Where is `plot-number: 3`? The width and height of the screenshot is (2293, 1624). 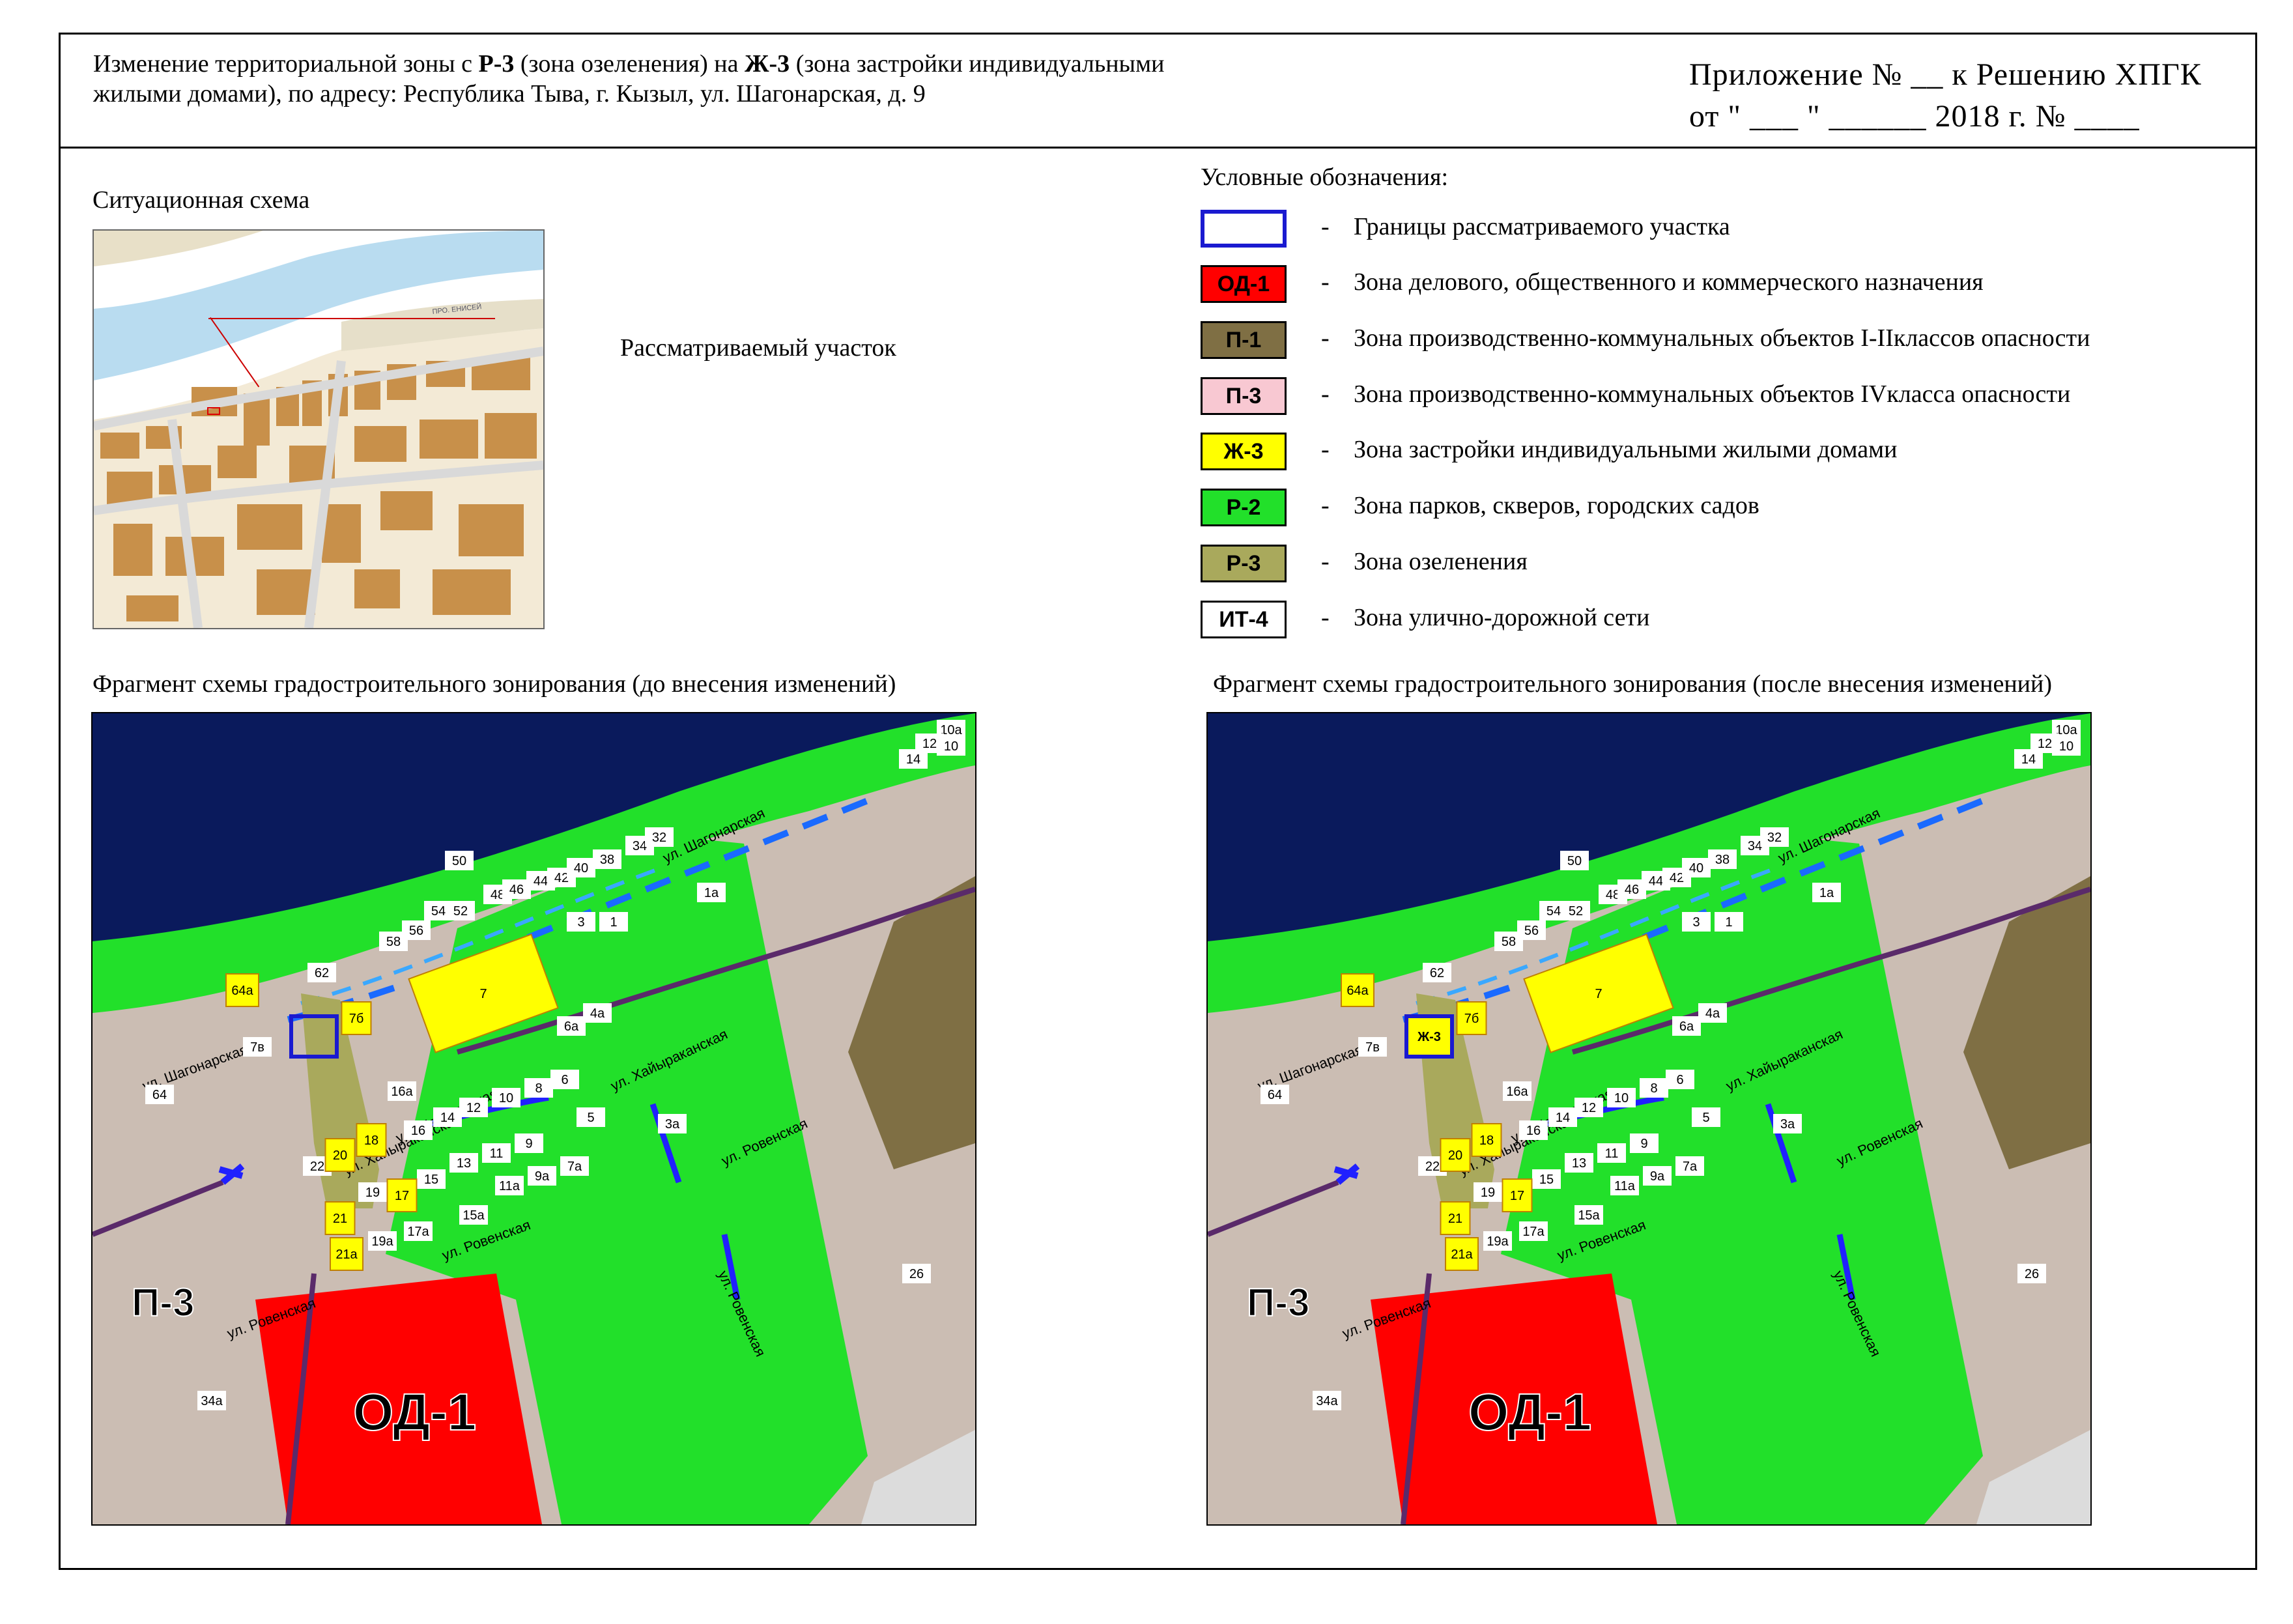 plot-number: 3 is located at coordinates (1696, 922).